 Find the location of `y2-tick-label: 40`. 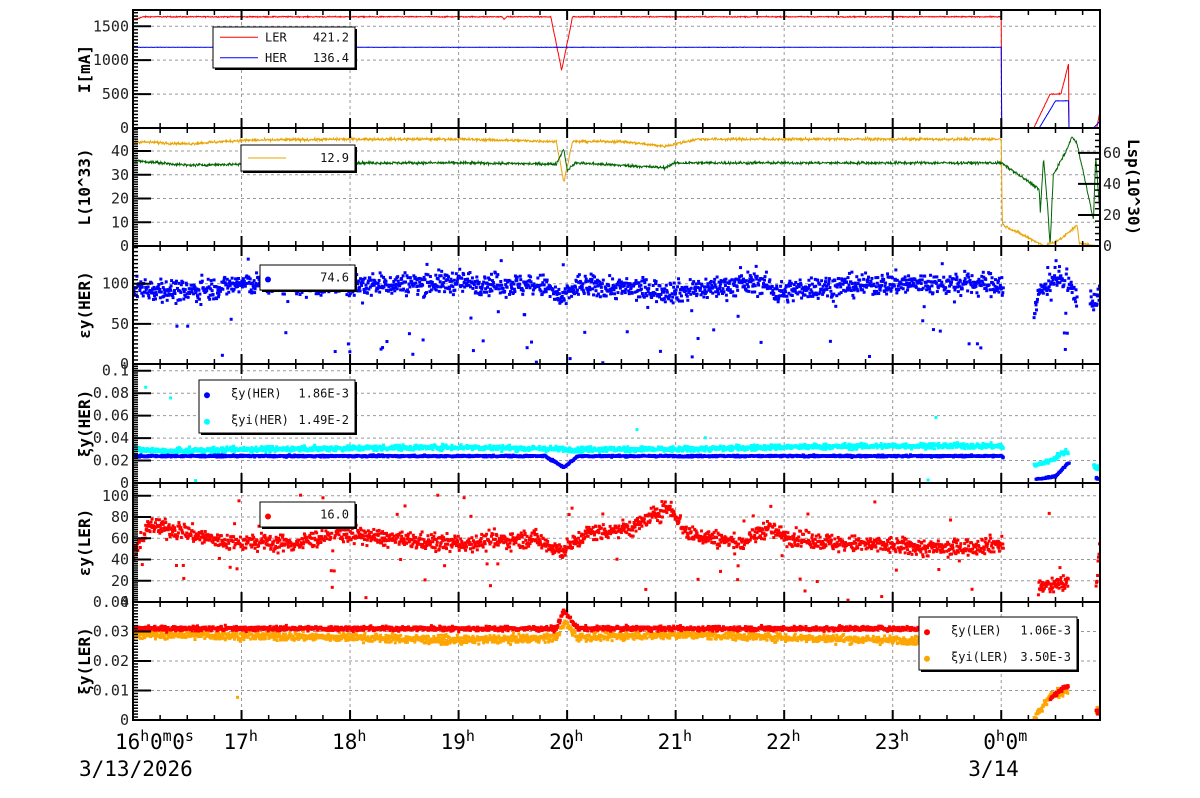

y2-tick-label: 40 is located at coordinates (1112, 184).